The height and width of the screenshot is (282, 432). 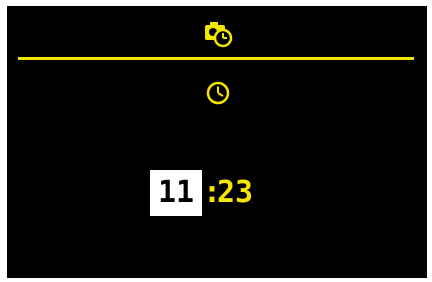 What do you see at coordinates (218, 93) in the screenshot?
I see `clock-icon` at bounding box center [218, 93].